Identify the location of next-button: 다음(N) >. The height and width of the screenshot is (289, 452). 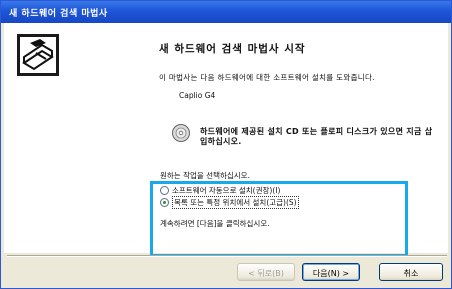
(331, 272).